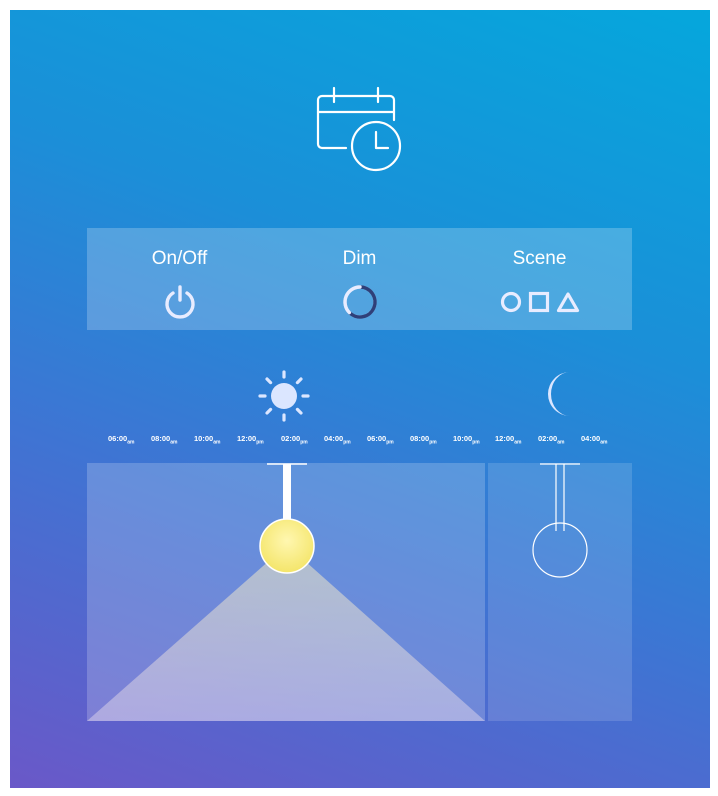  I want to click on time-tick: 08:00pm, so click(423, 440).